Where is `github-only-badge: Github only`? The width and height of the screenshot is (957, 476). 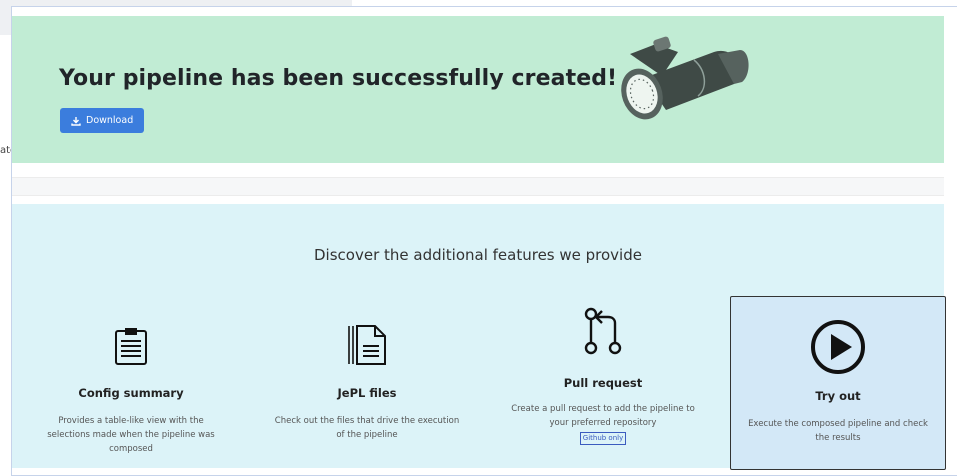 github-only-badge: Github only is located at coordinates (603, 438).